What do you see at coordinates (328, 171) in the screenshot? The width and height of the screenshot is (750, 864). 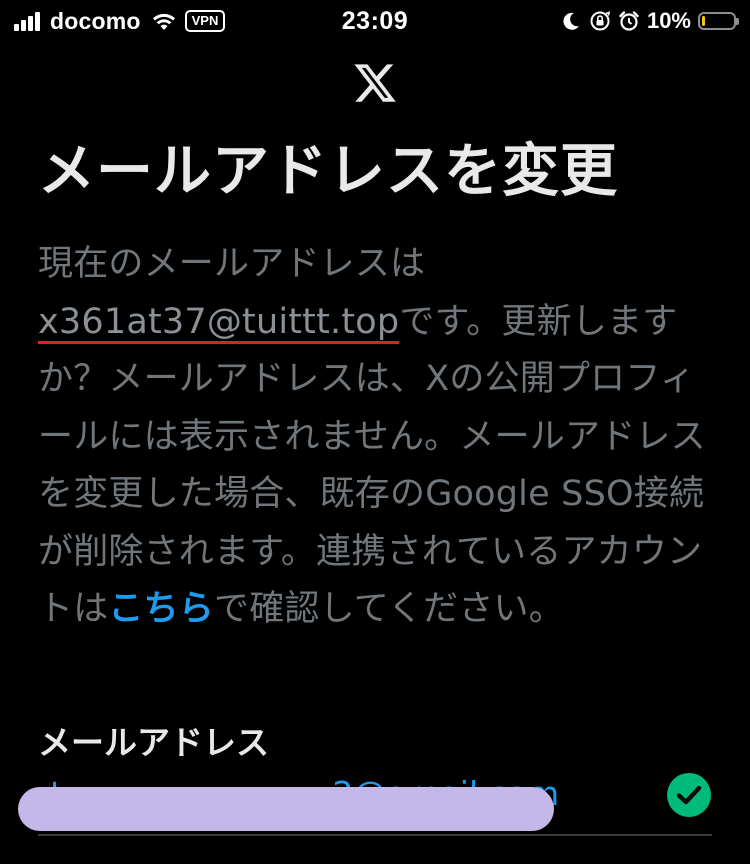 I see `page-title: メールアドレスを変更` at bounding box center [328, 171].